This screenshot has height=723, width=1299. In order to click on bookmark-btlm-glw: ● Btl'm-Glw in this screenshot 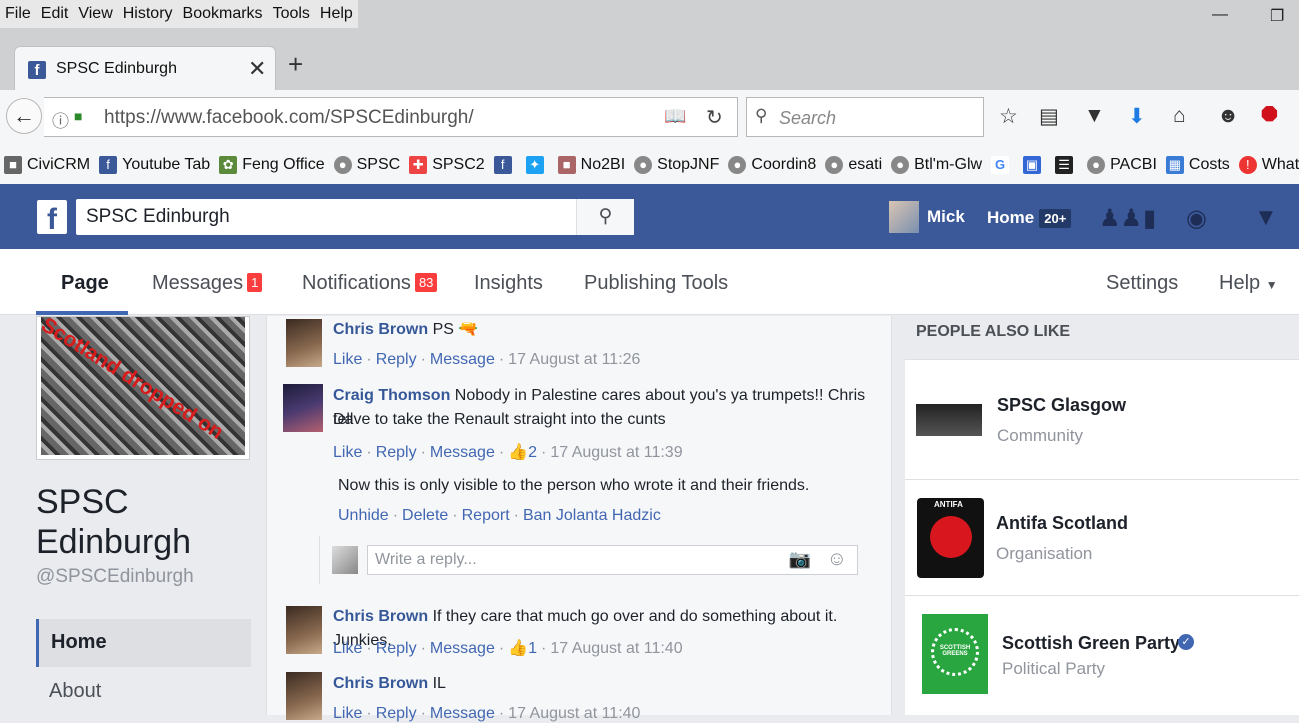, I will do `click(936, 165)`.